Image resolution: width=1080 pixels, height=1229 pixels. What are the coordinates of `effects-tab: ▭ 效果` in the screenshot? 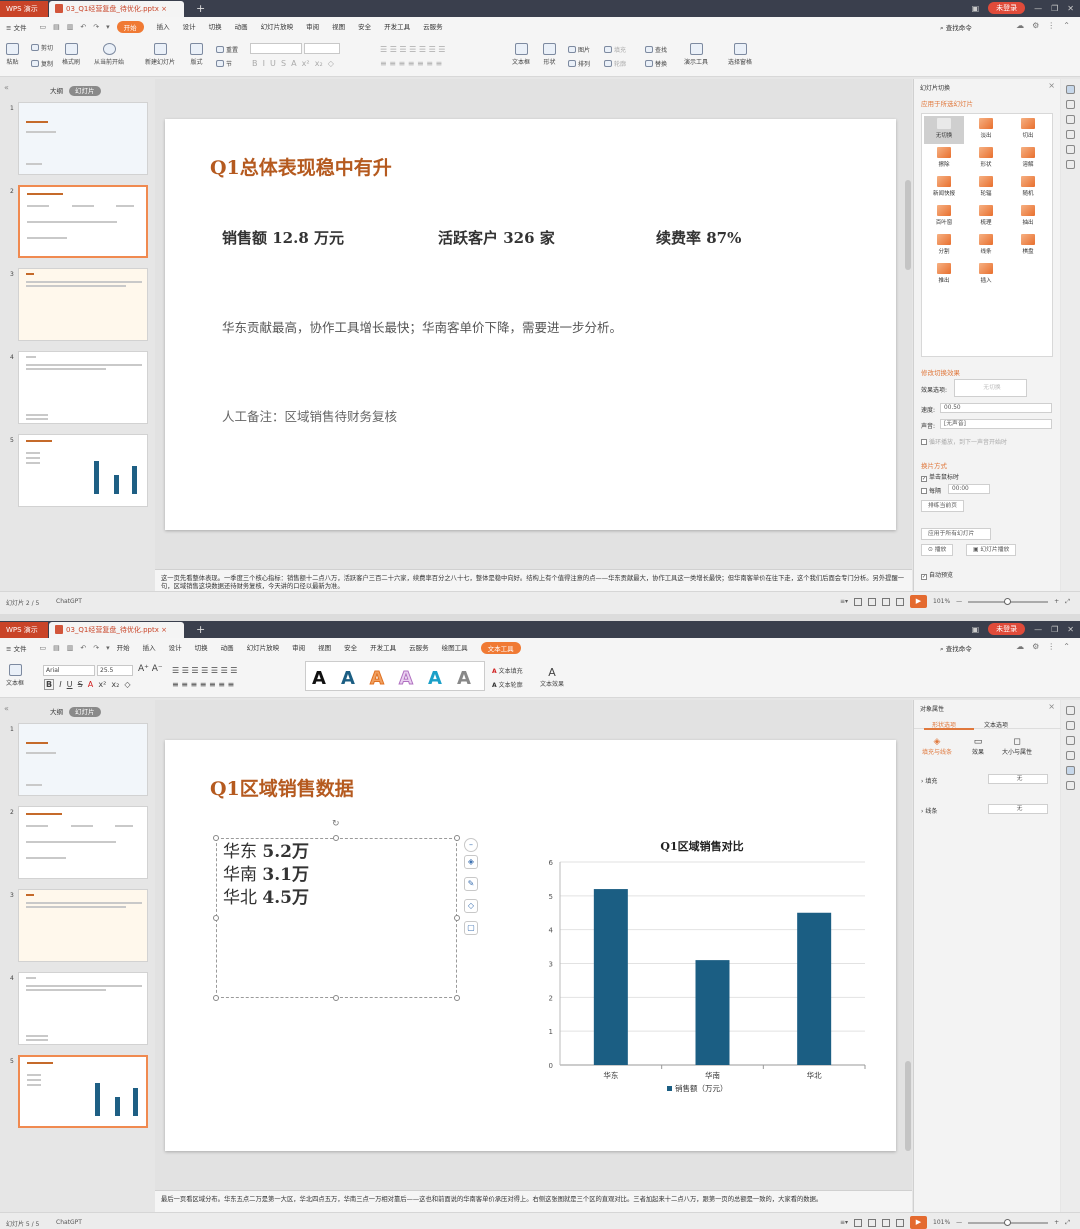 It's located at (978, 746).